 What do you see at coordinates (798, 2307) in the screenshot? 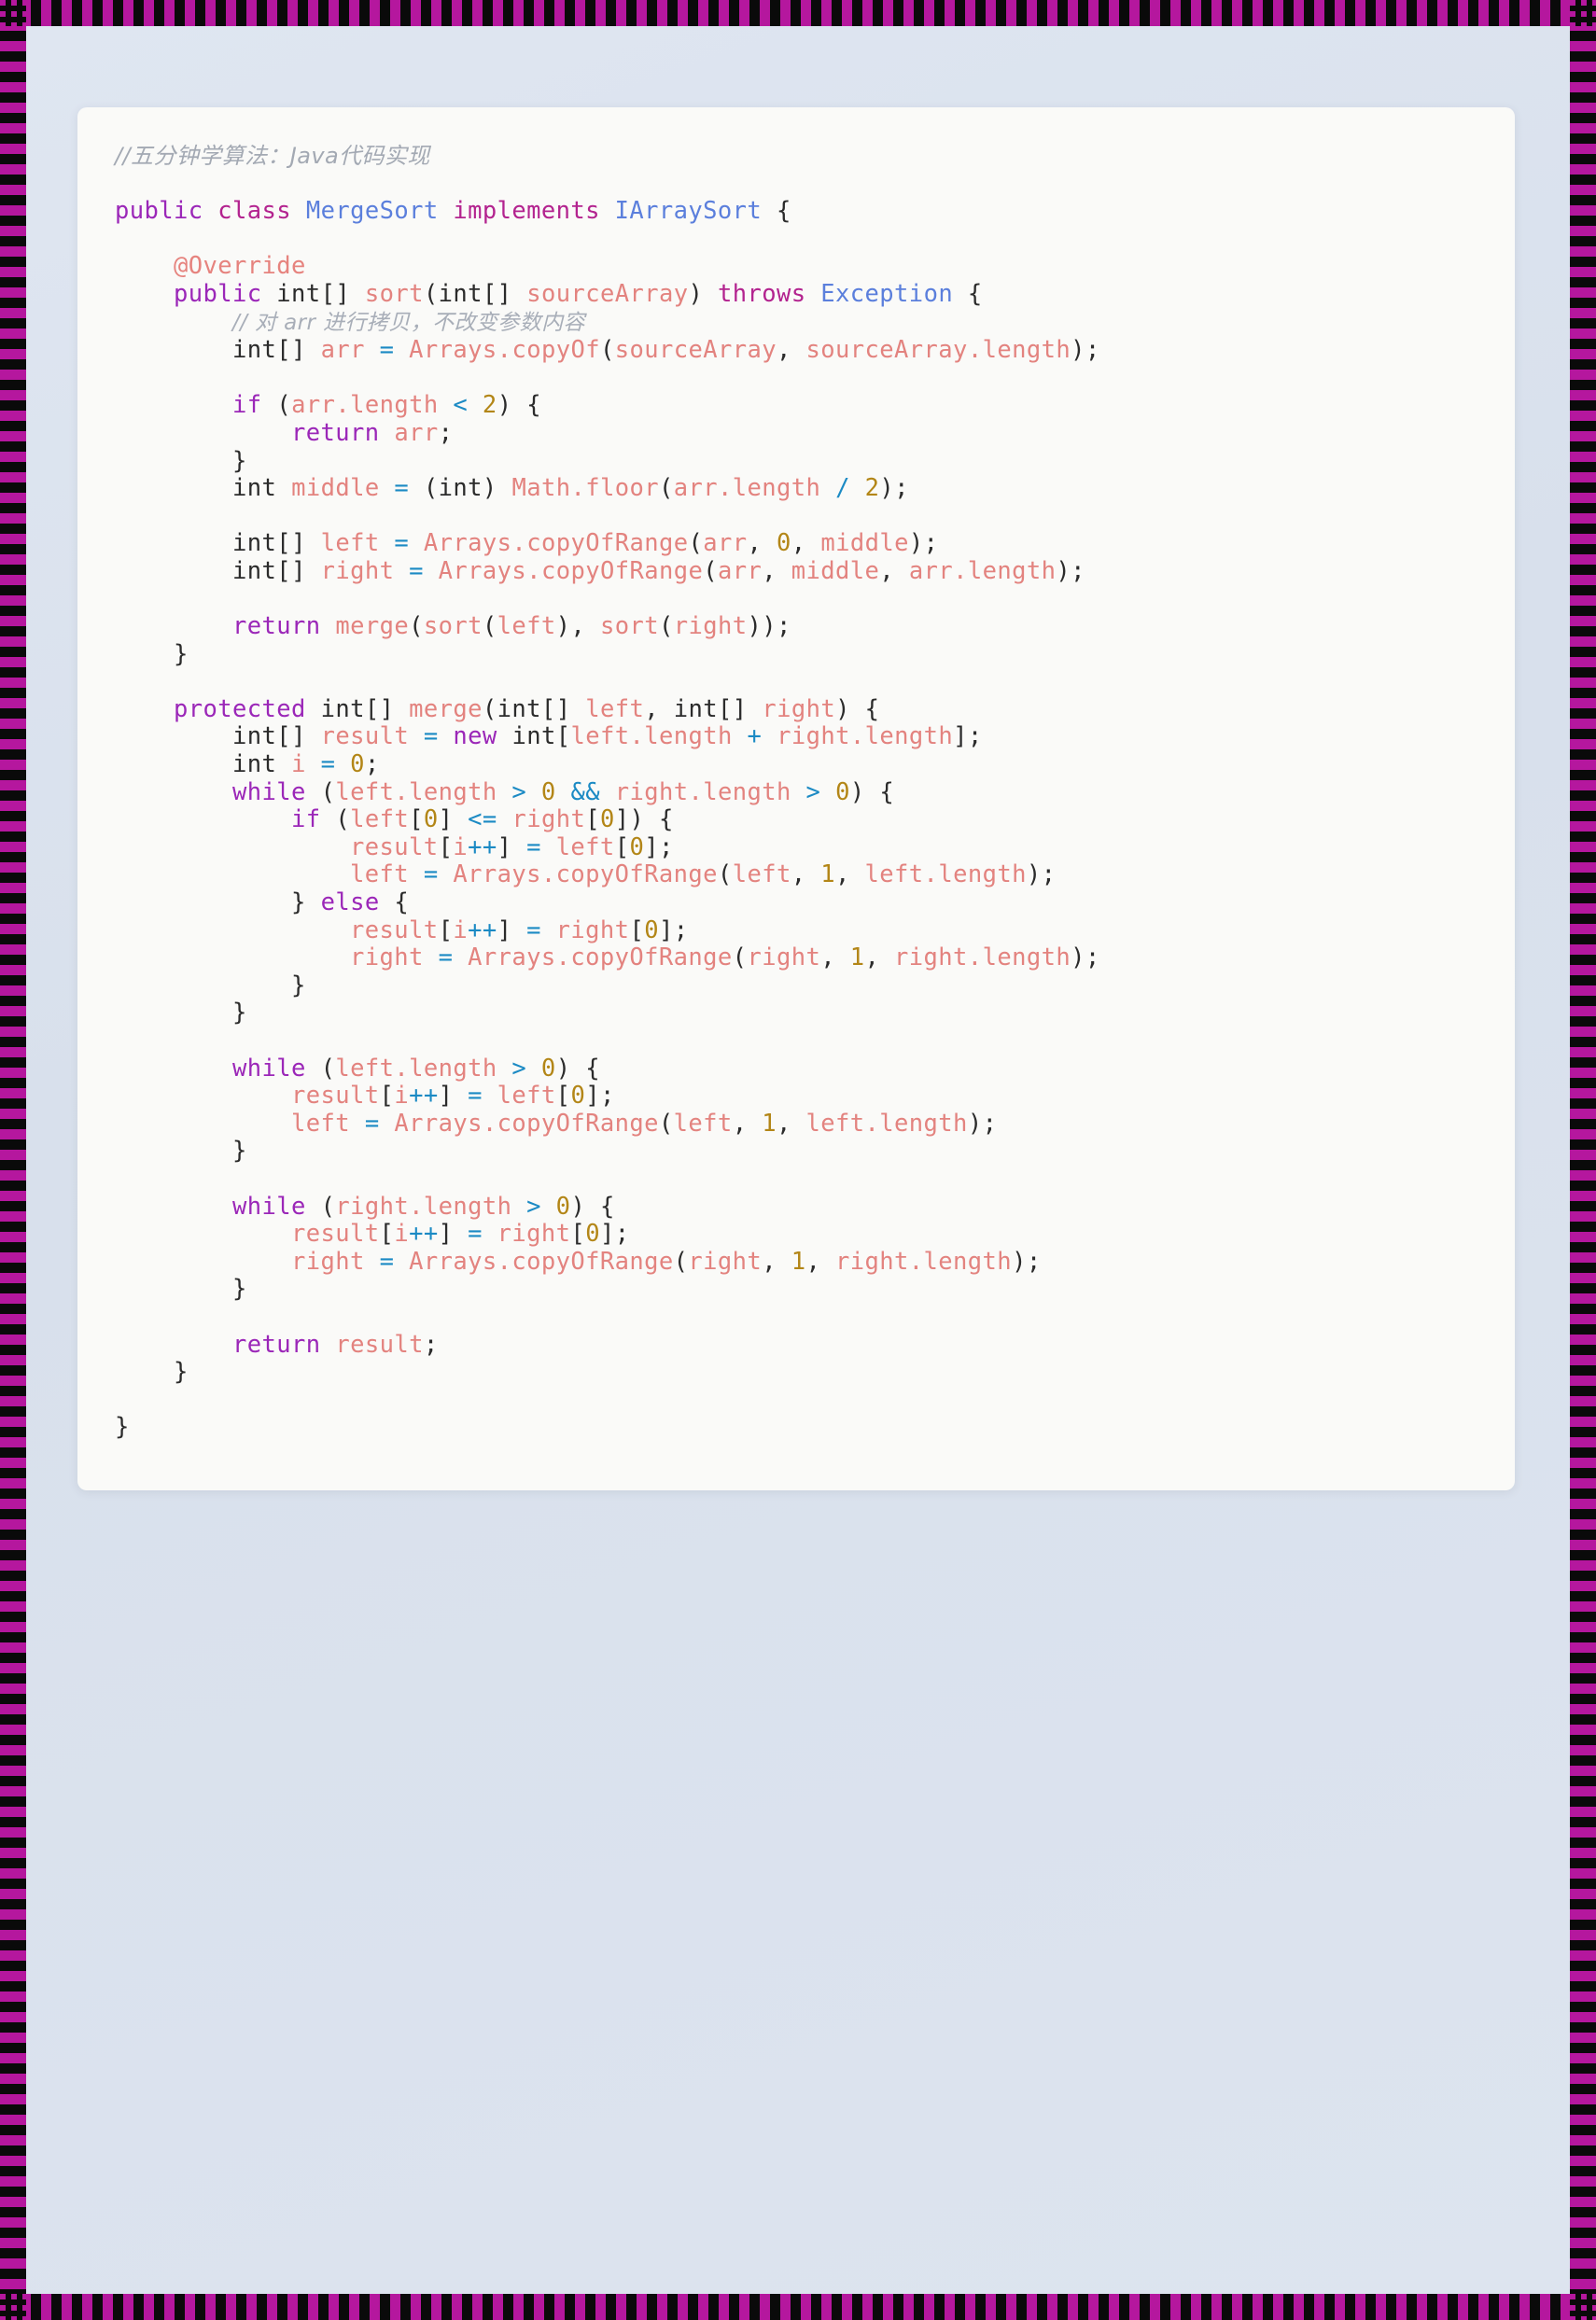
I see `frame-stripe-bottom` at bounding box center [798, 2307].